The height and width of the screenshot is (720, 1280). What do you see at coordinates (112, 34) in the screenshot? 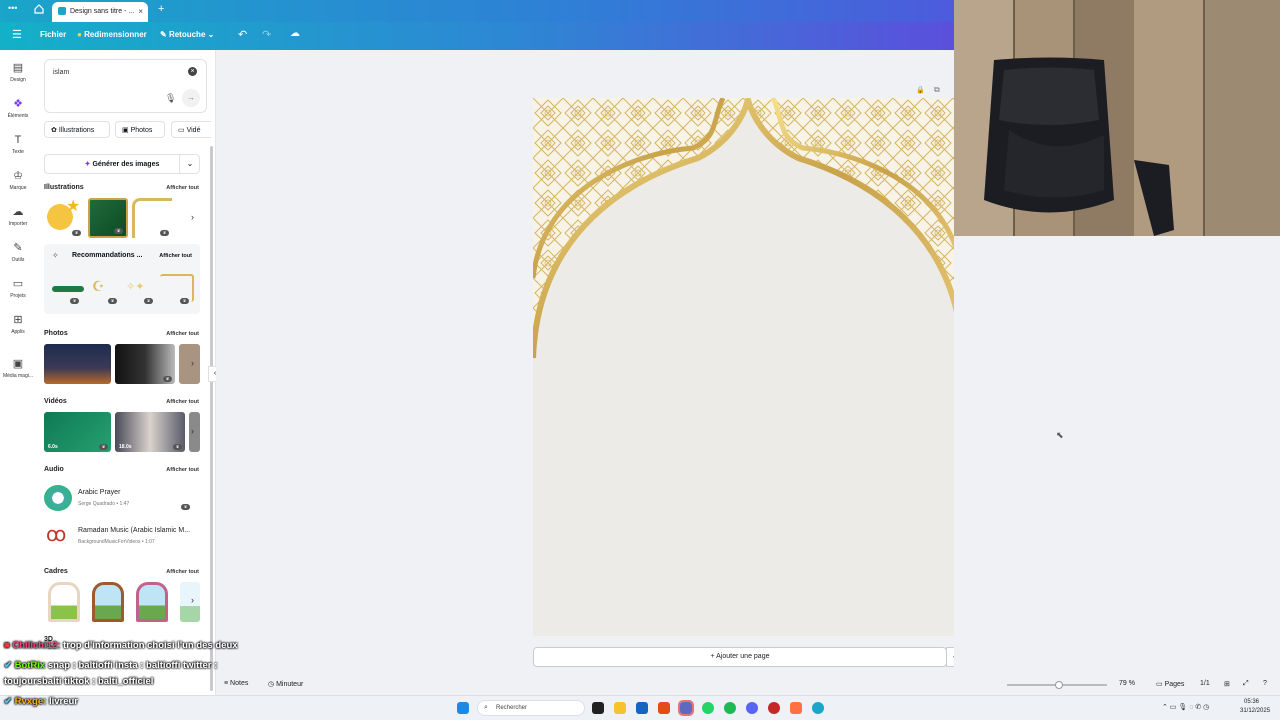
I see `resize-button: ● Redimensionner` at bounding box center [112, 34].